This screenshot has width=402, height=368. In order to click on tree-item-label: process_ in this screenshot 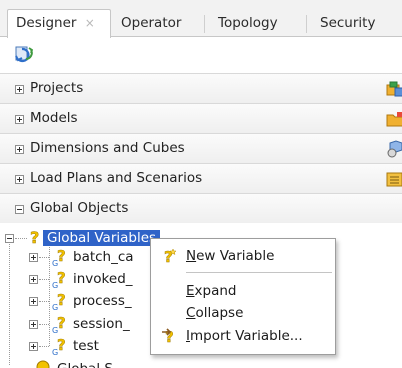, I will do `click(102, 301)`.